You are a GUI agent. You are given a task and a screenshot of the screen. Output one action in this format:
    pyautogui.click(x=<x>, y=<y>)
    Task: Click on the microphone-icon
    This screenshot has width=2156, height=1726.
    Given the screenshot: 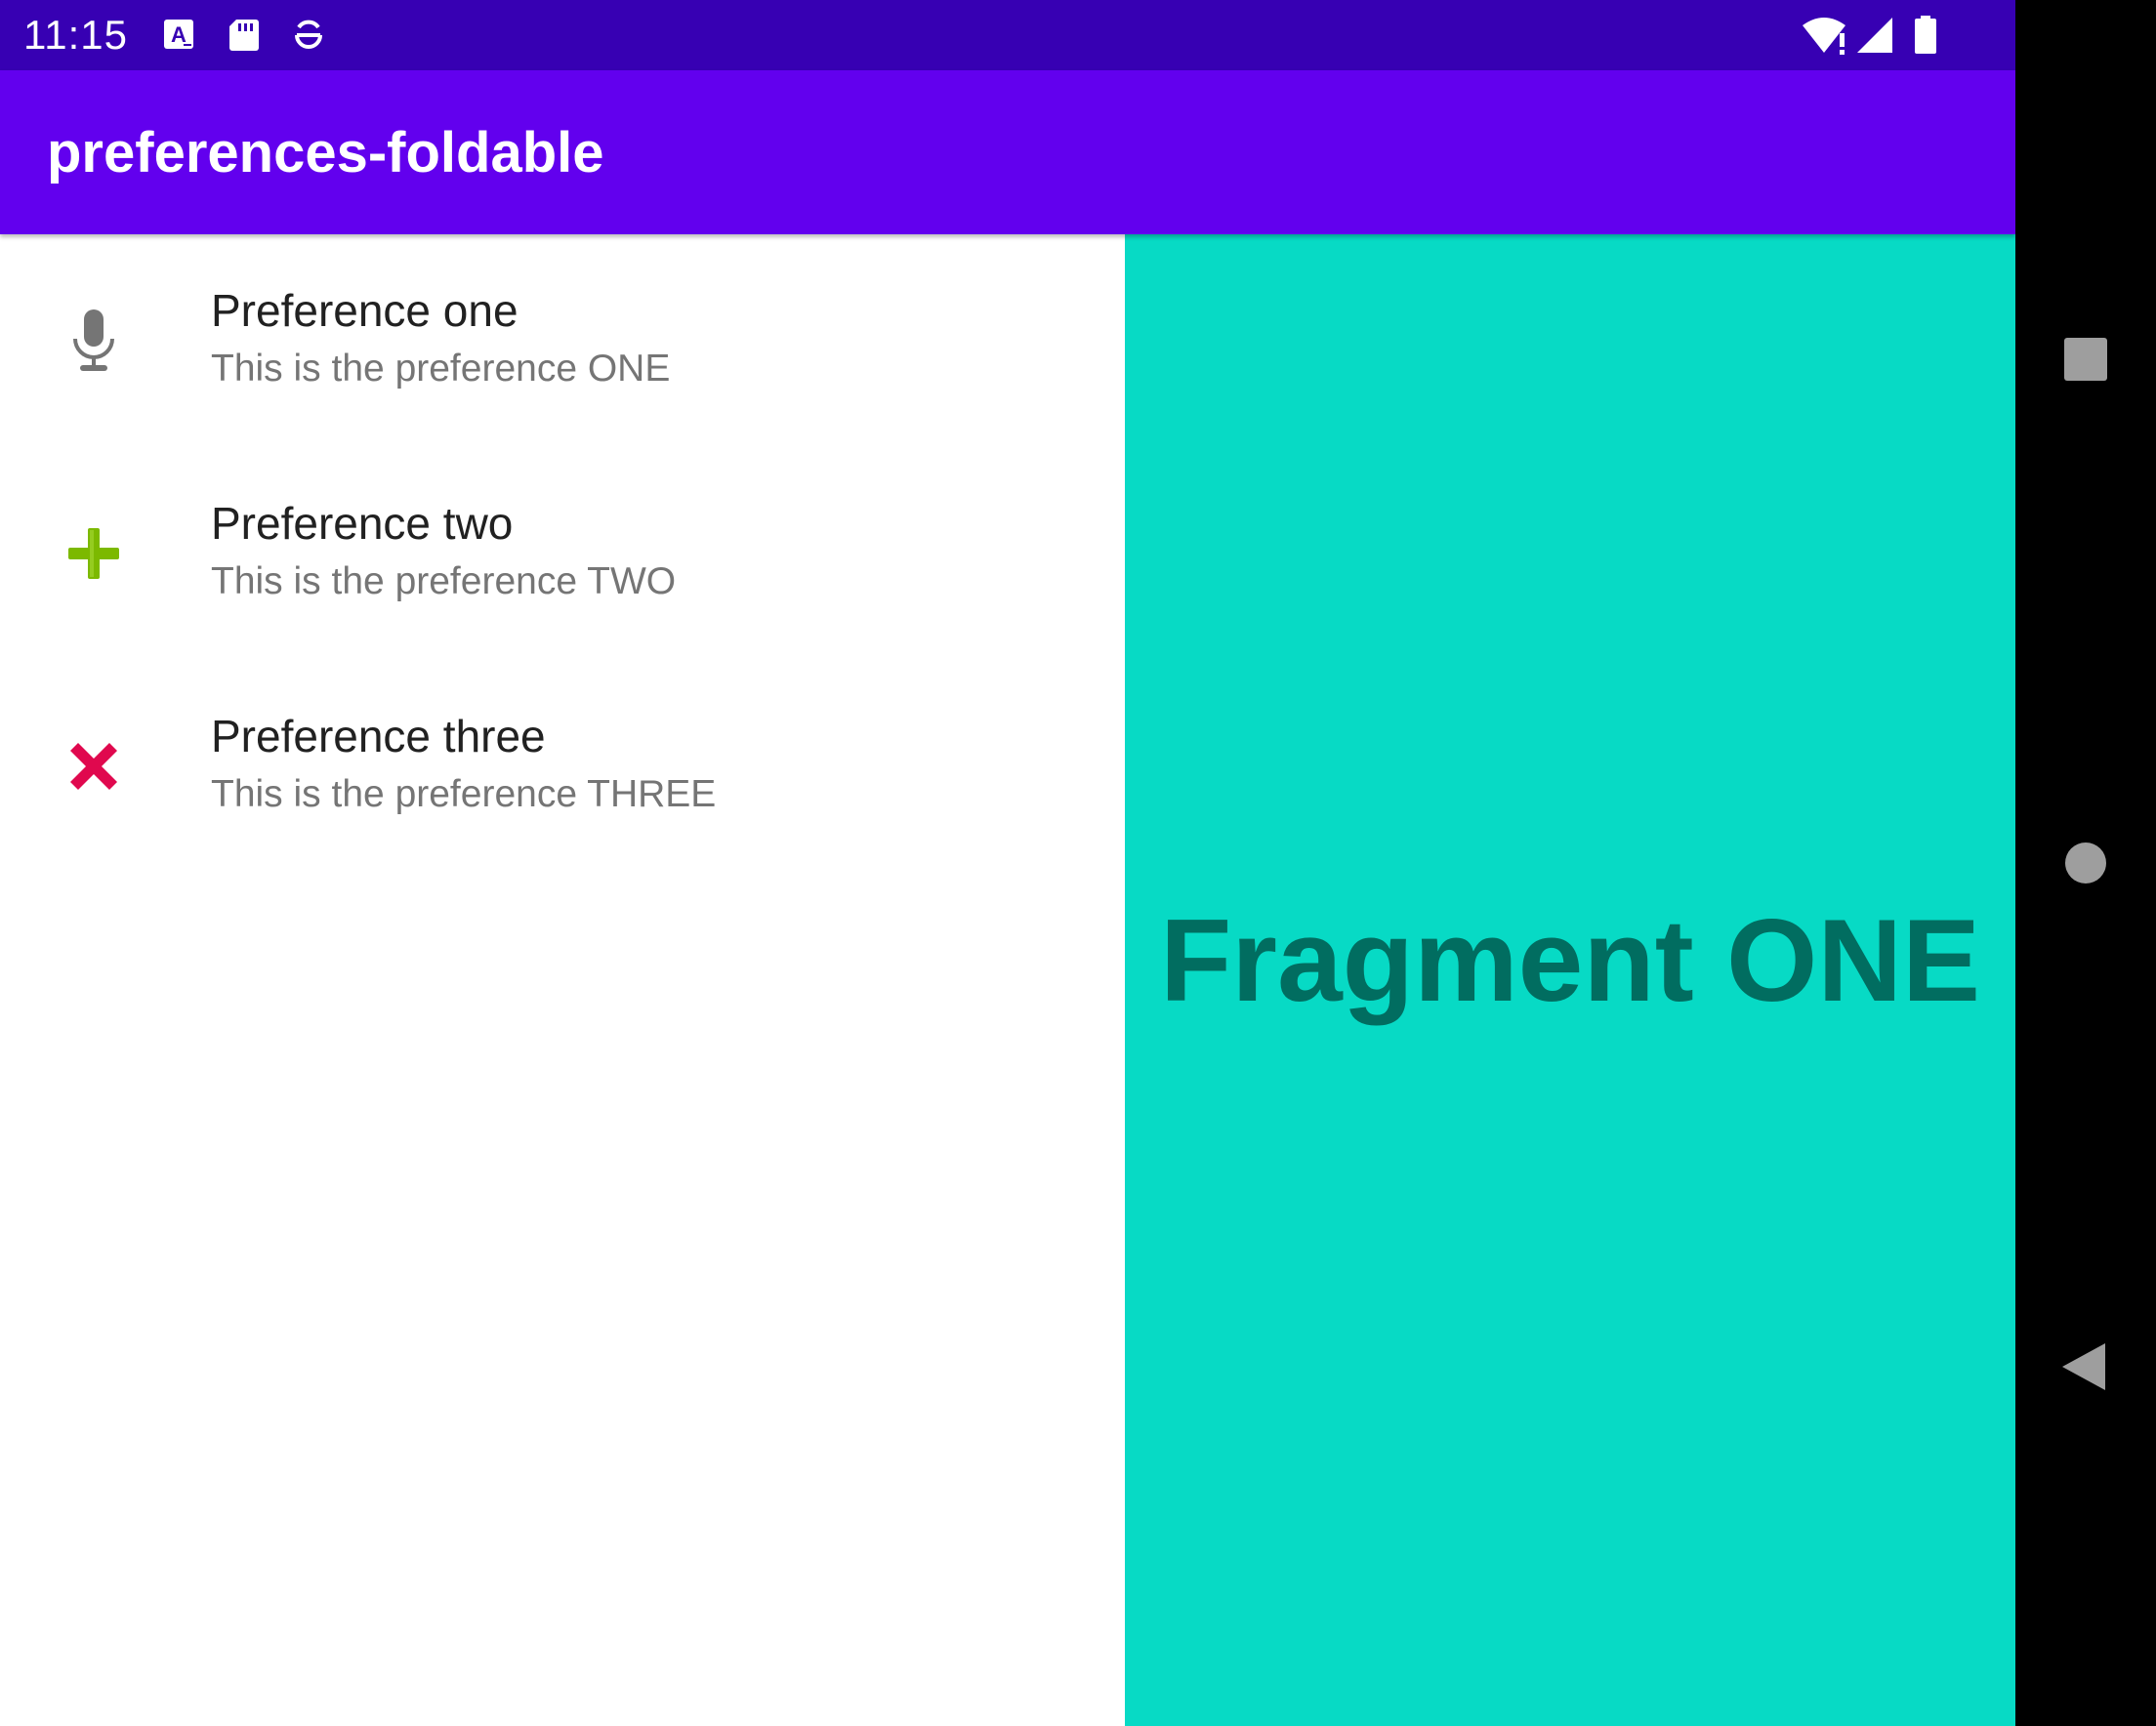 What is the action you would take?
    pyautogui.click(x=94, y=341)
    